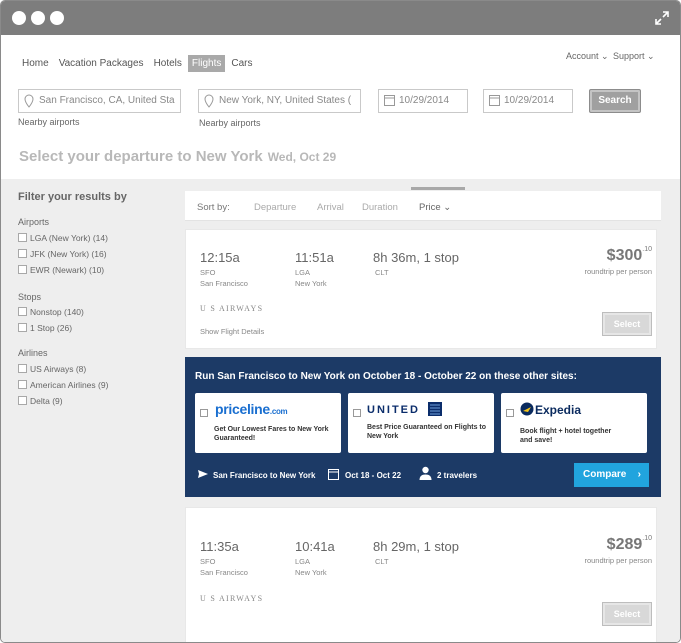  Describe the element at coordinates (220, 257) in the screenshot. I see `depart-time: 12:15a` at that location.